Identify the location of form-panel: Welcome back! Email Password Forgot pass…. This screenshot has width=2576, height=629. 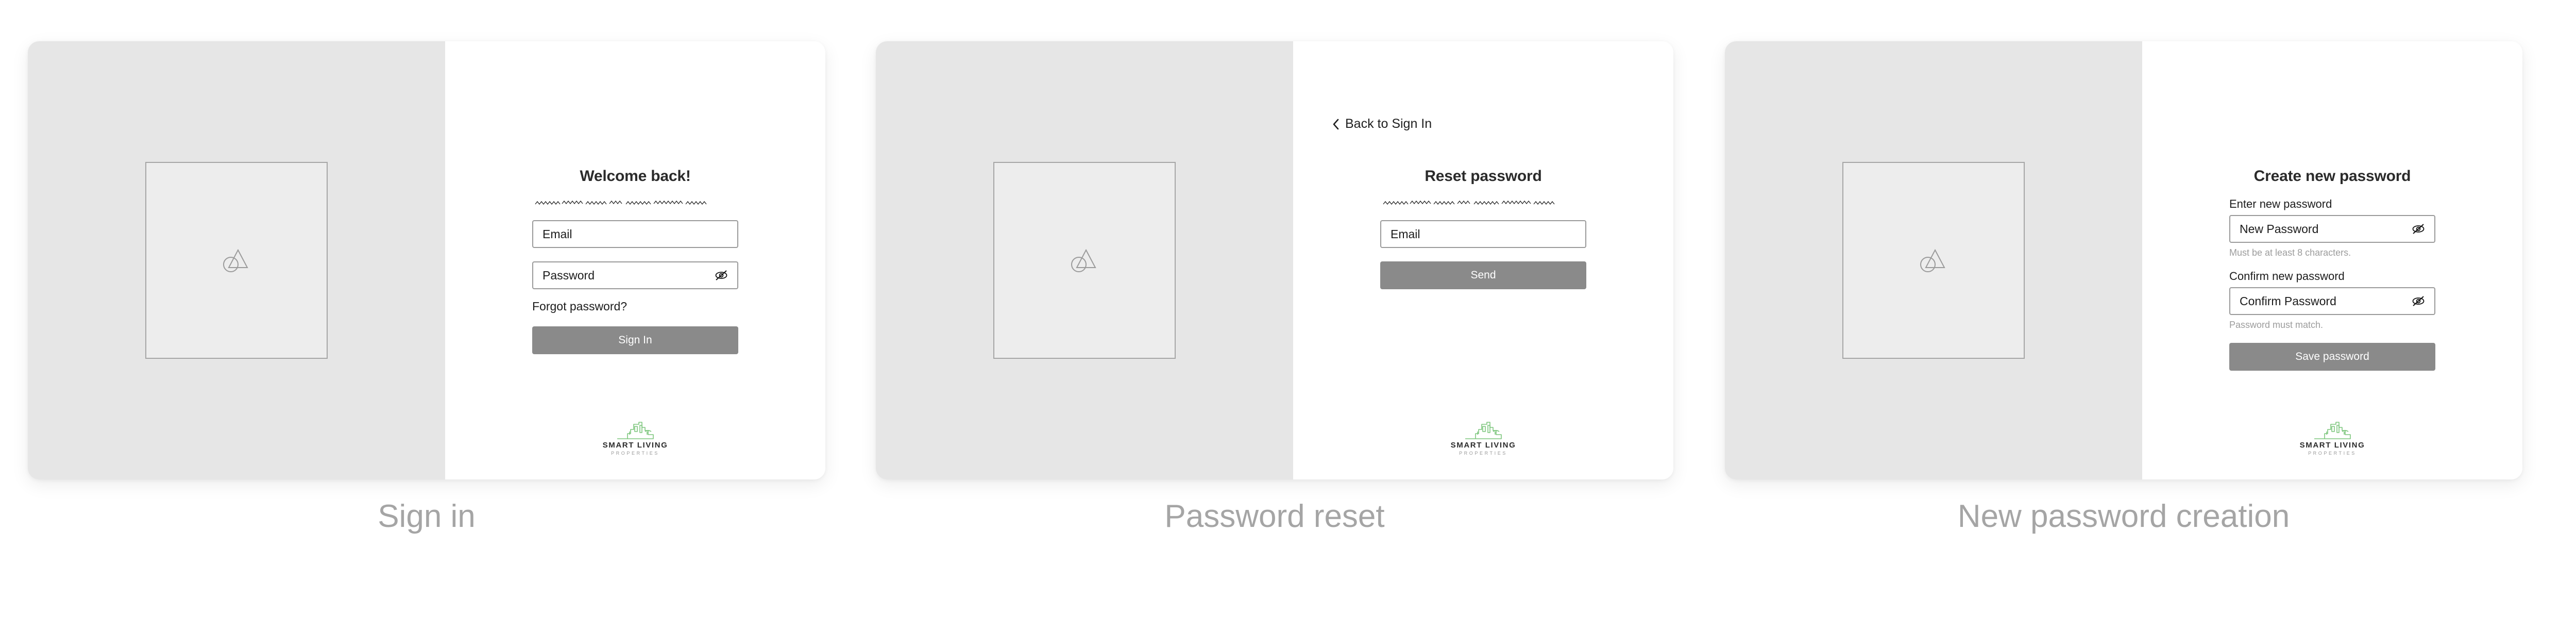
(635, 260).